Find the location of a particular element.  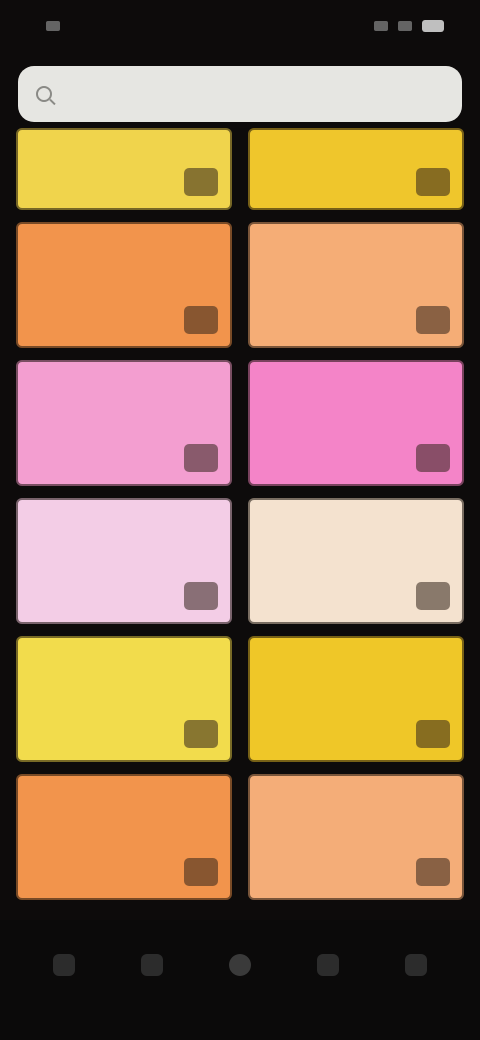

nav-item-grid is located at coordinates (152, 965).